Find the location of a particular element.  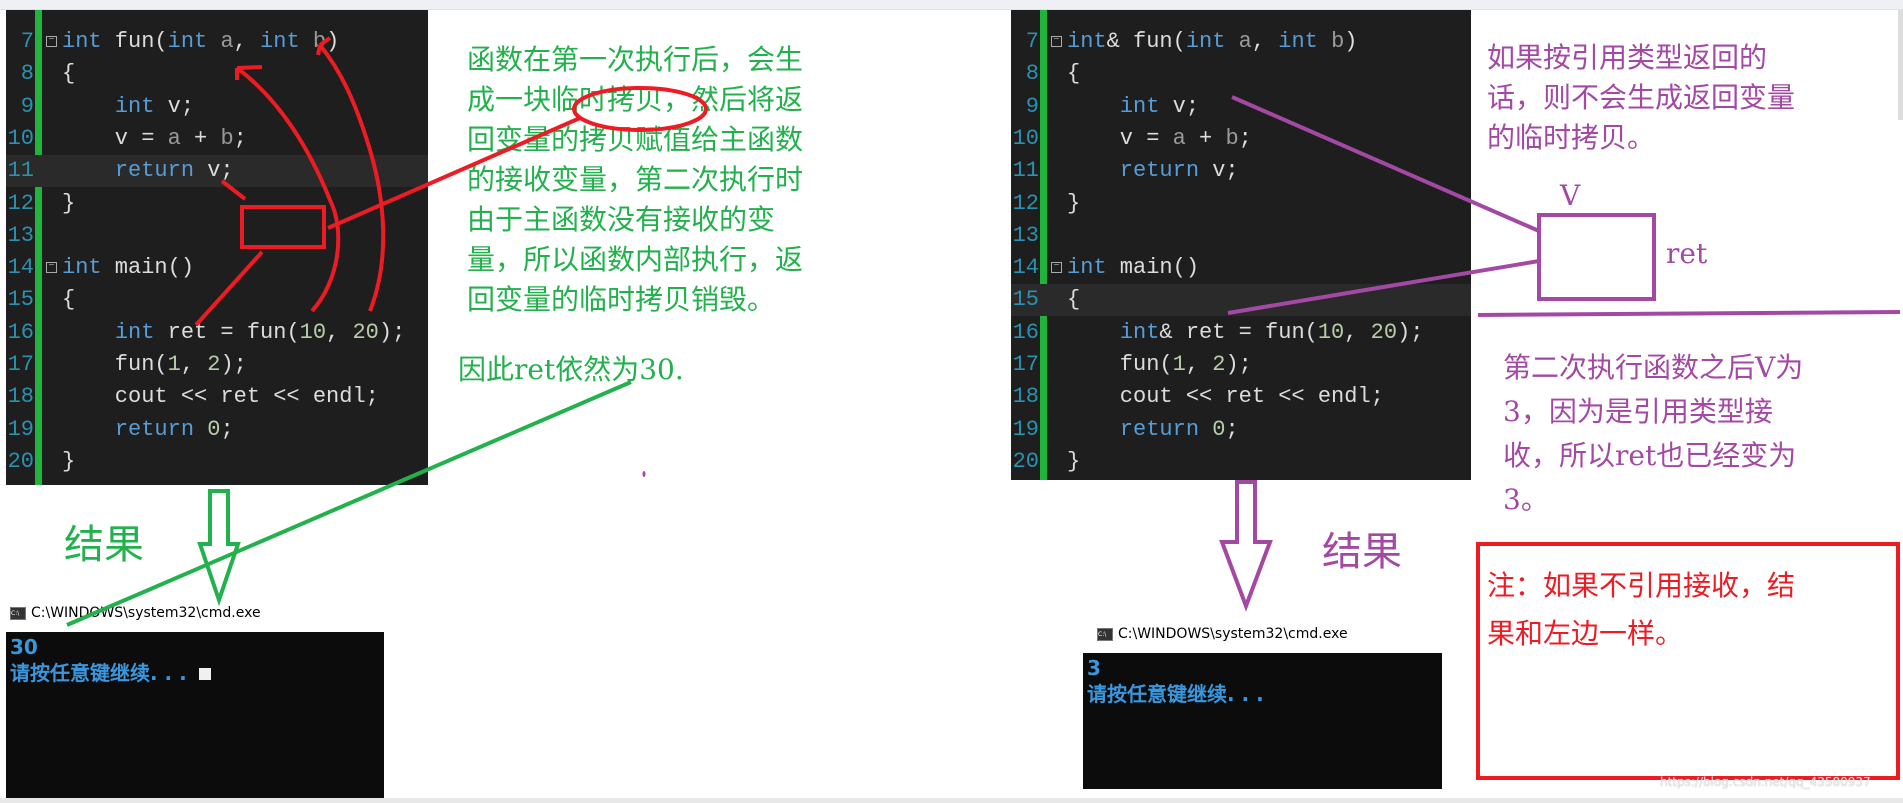

green-annotations is located at coordinates (349, 503).